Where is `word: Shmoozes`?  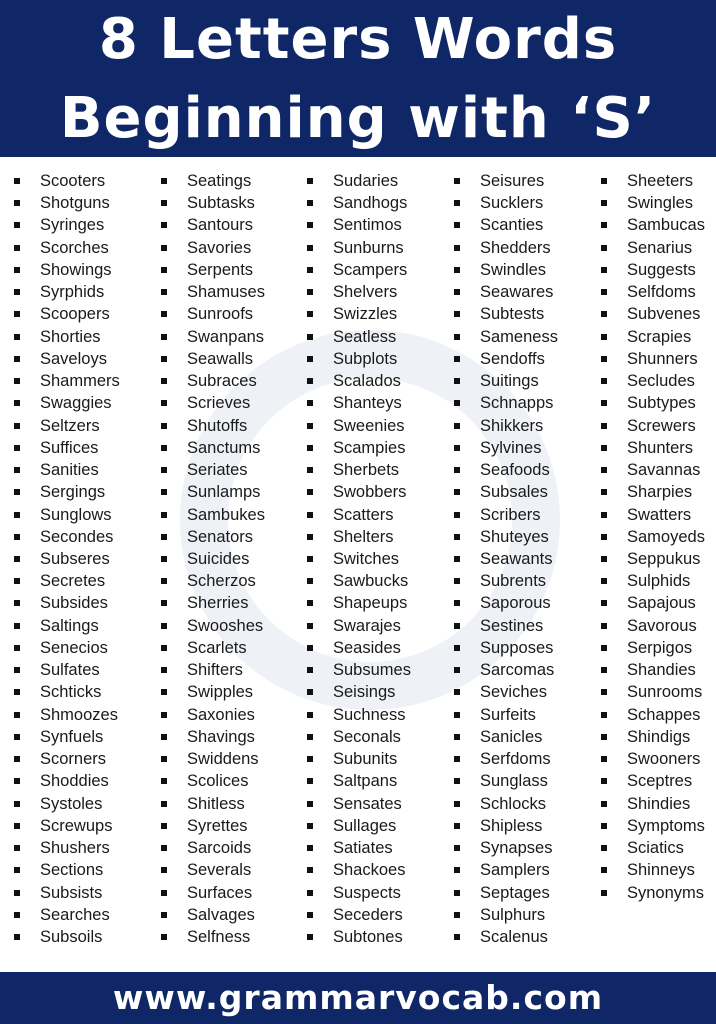
word: Shmoozes is located at coordinates (79, 714).